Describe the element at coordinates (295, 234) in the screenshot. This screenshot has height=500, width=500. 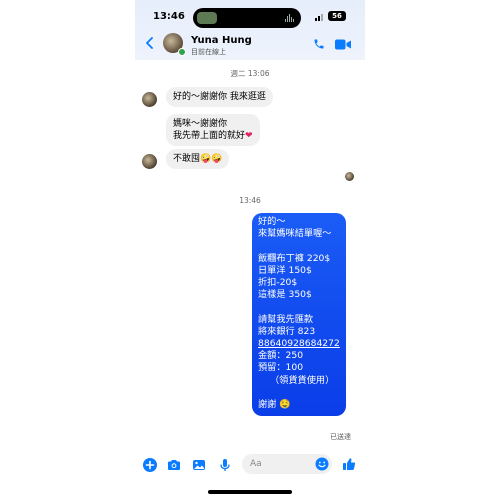
I see `message-line: 來幫媽咪結單喔～` at that location.